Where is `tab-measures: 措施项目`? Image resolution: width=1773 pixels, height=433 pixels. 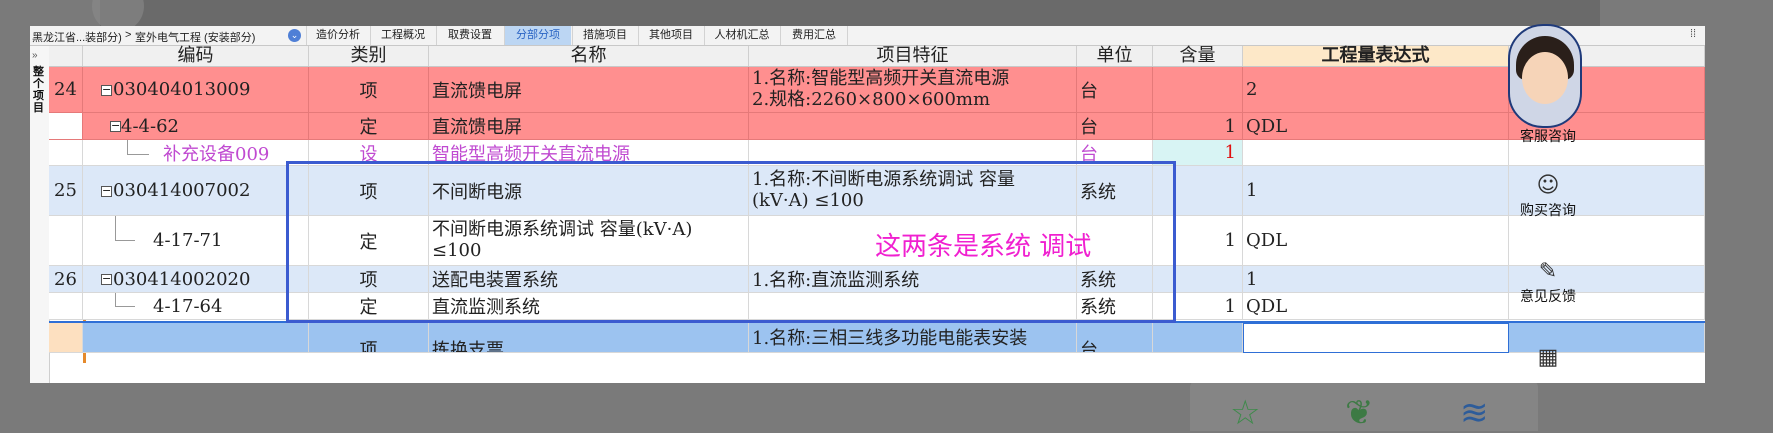 tab-measures: 措施项目 is located at coordinates (604, 35).